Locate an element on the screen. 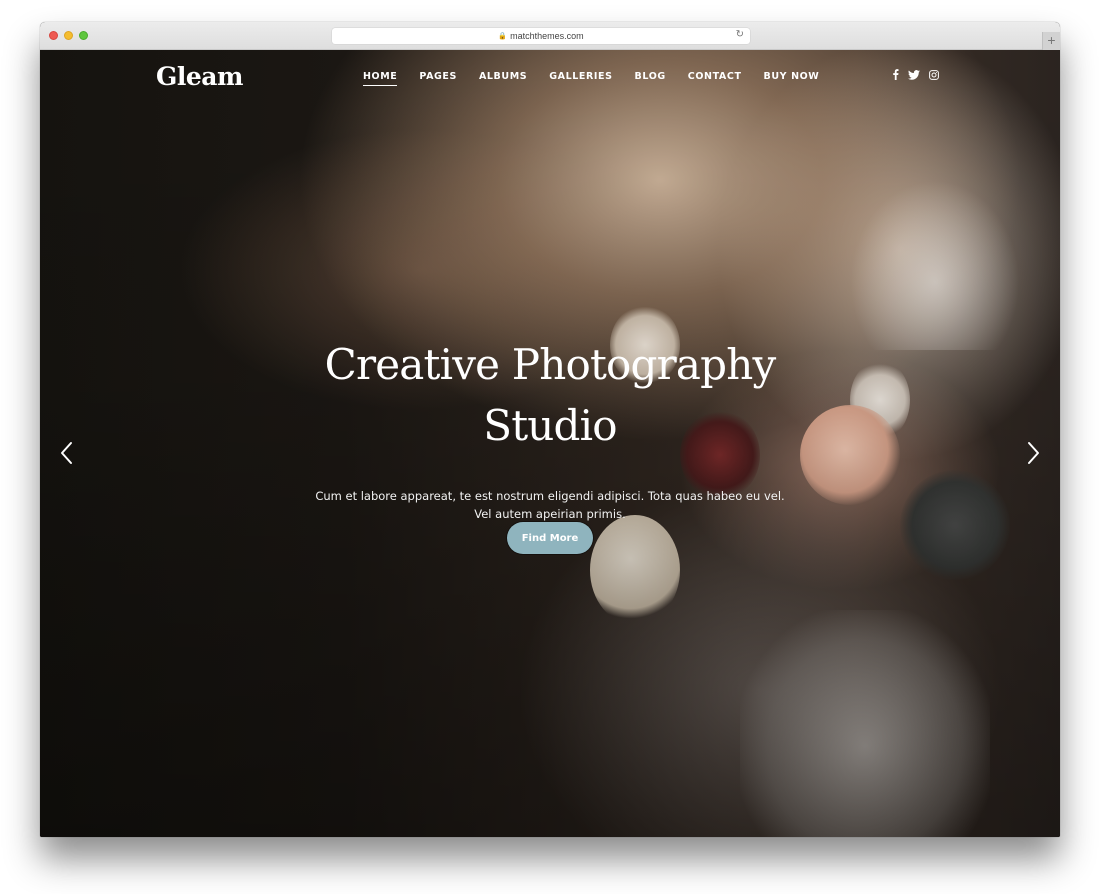 This screenshot has width=1100, height=894. plus-icon: + is located at coordinates (1051, 40).